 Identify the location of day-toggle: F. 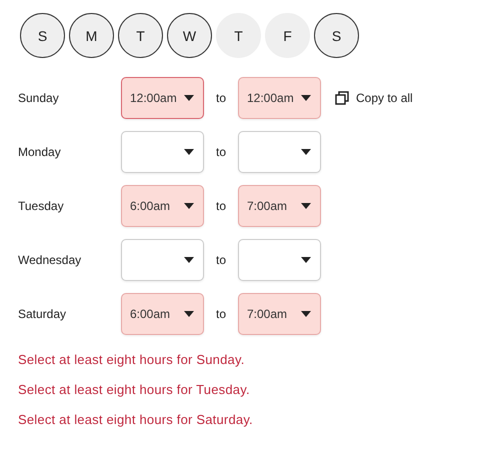
(287, 35).